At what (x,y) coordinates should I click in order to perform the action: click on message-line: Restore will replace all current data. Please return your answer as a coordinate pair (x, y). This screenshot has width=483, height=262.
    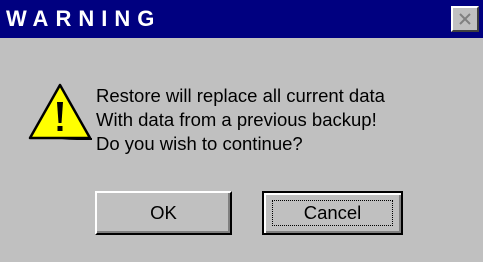
    Looking at the image, I should click on (240, 95).